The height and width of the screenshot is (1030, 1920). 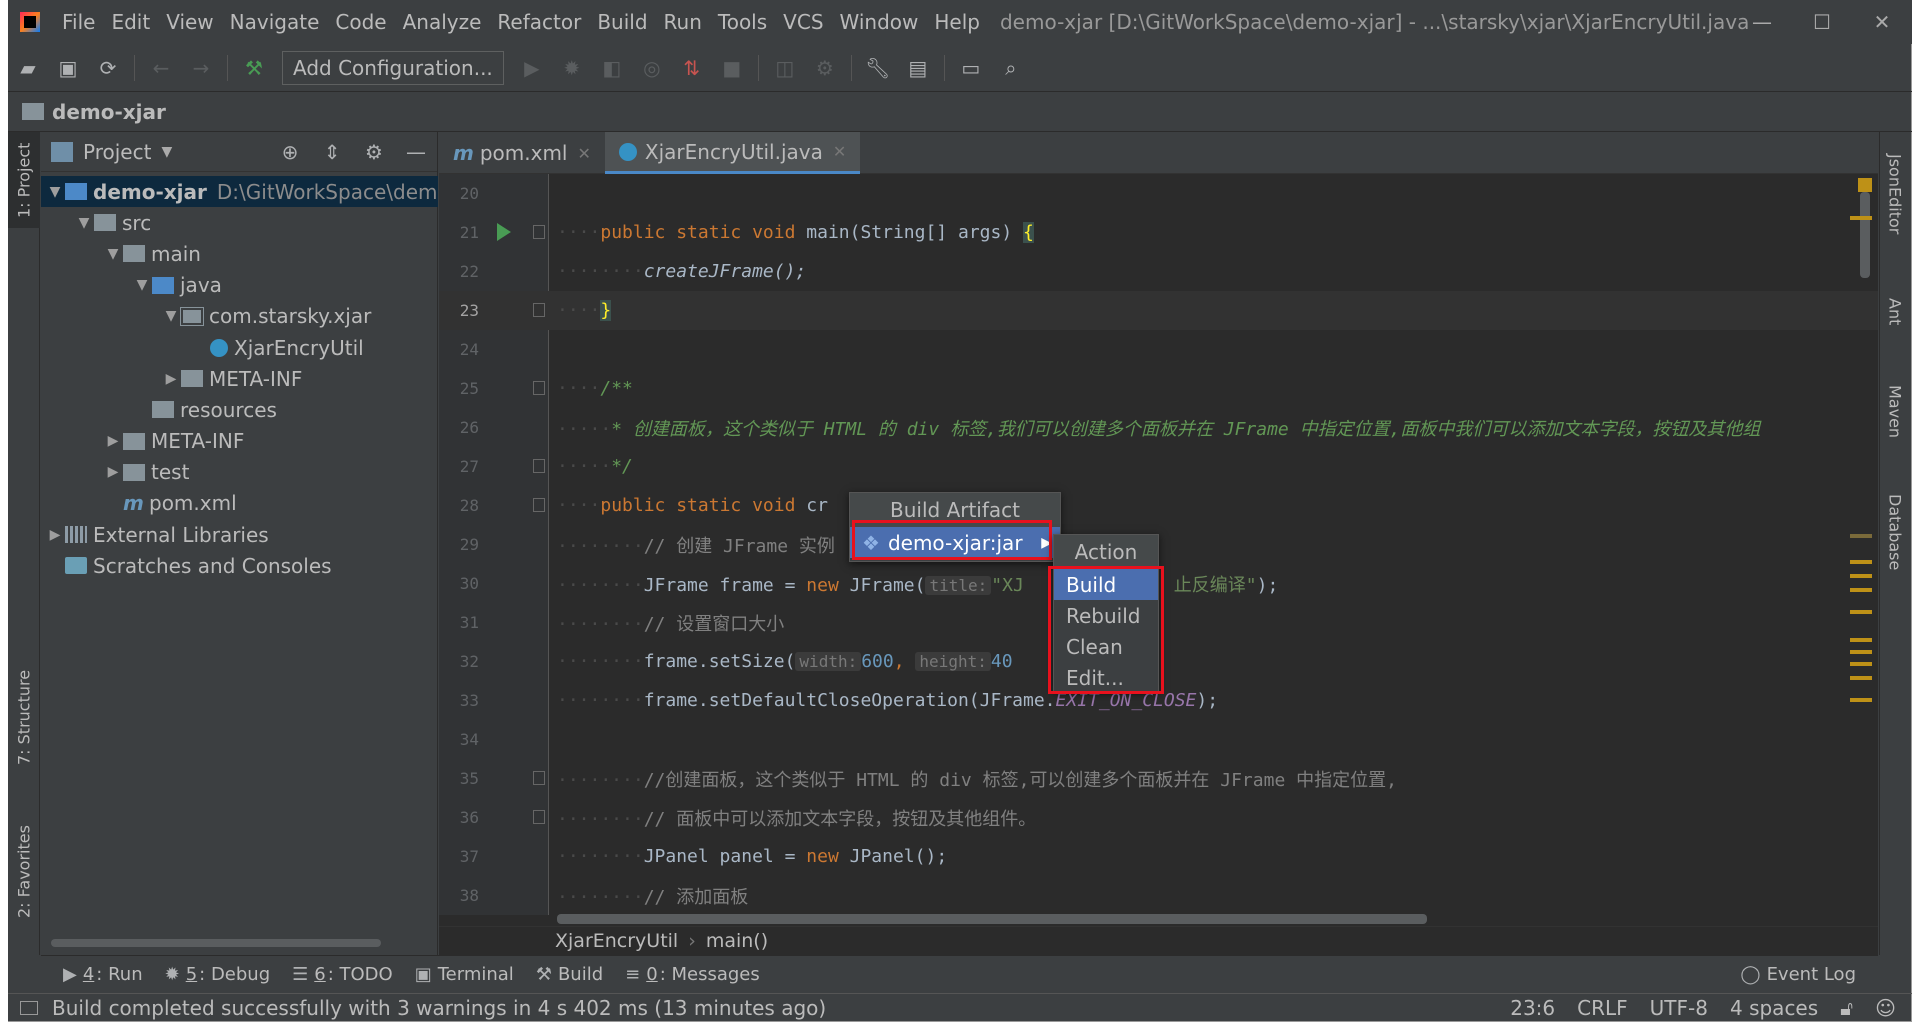 What do you see at coordinates (1762, 22) in the screenshot?
I see `minimize-icon: —` at bounding box center [1762, 22].